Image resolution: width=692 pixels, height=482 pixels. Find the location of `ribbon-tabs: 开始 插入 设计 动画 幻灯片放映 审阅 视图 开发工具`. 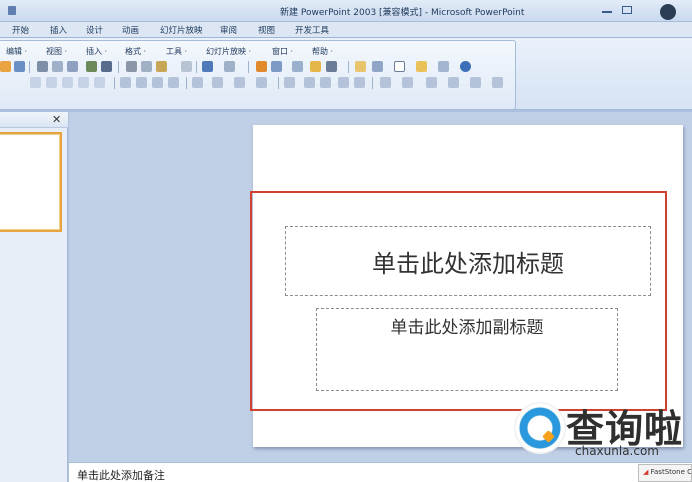

ribbon-tabs: 开始 插入 设计 动画 幻灯片放映 审阅 视图 开发工具 is located at coordinates (346, 30).